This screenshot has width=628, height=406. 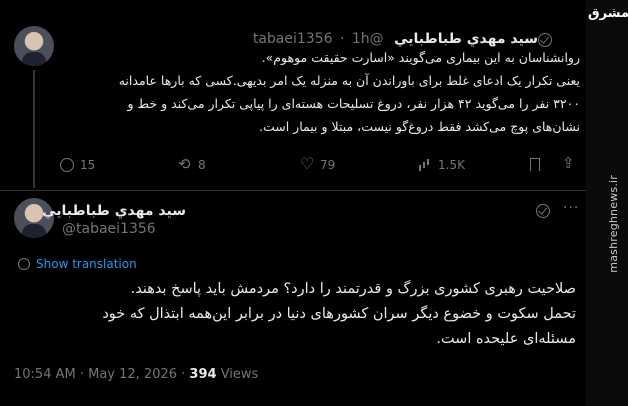 I want to click on tweet-text-line: مسئله‌ای علیحده است., so click(x=506, y=339).